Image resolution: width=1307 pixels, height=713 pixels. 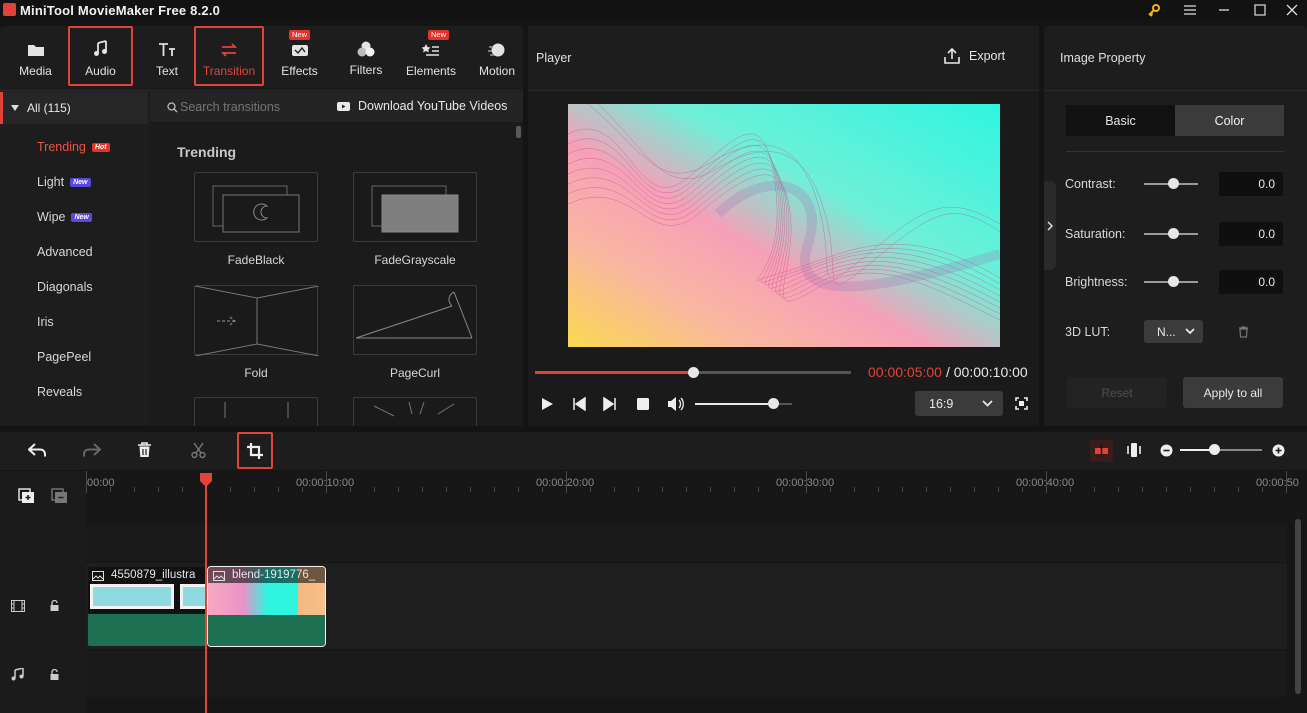 I want to click on split-view-icon, so click(x=1134, y=450).